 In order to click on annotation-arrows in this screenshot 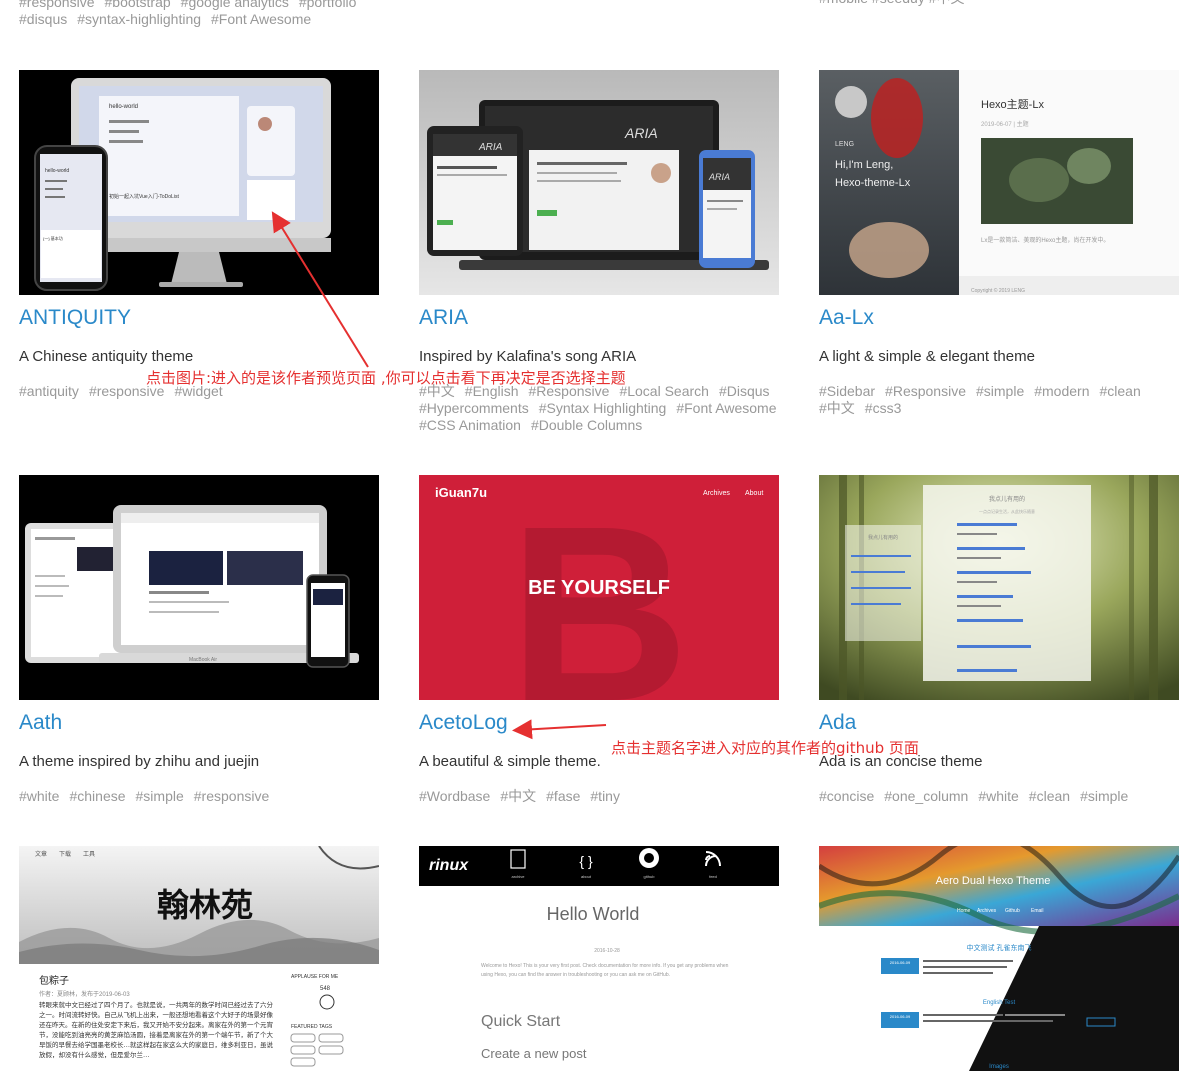, I will do `click(439, 475)`.